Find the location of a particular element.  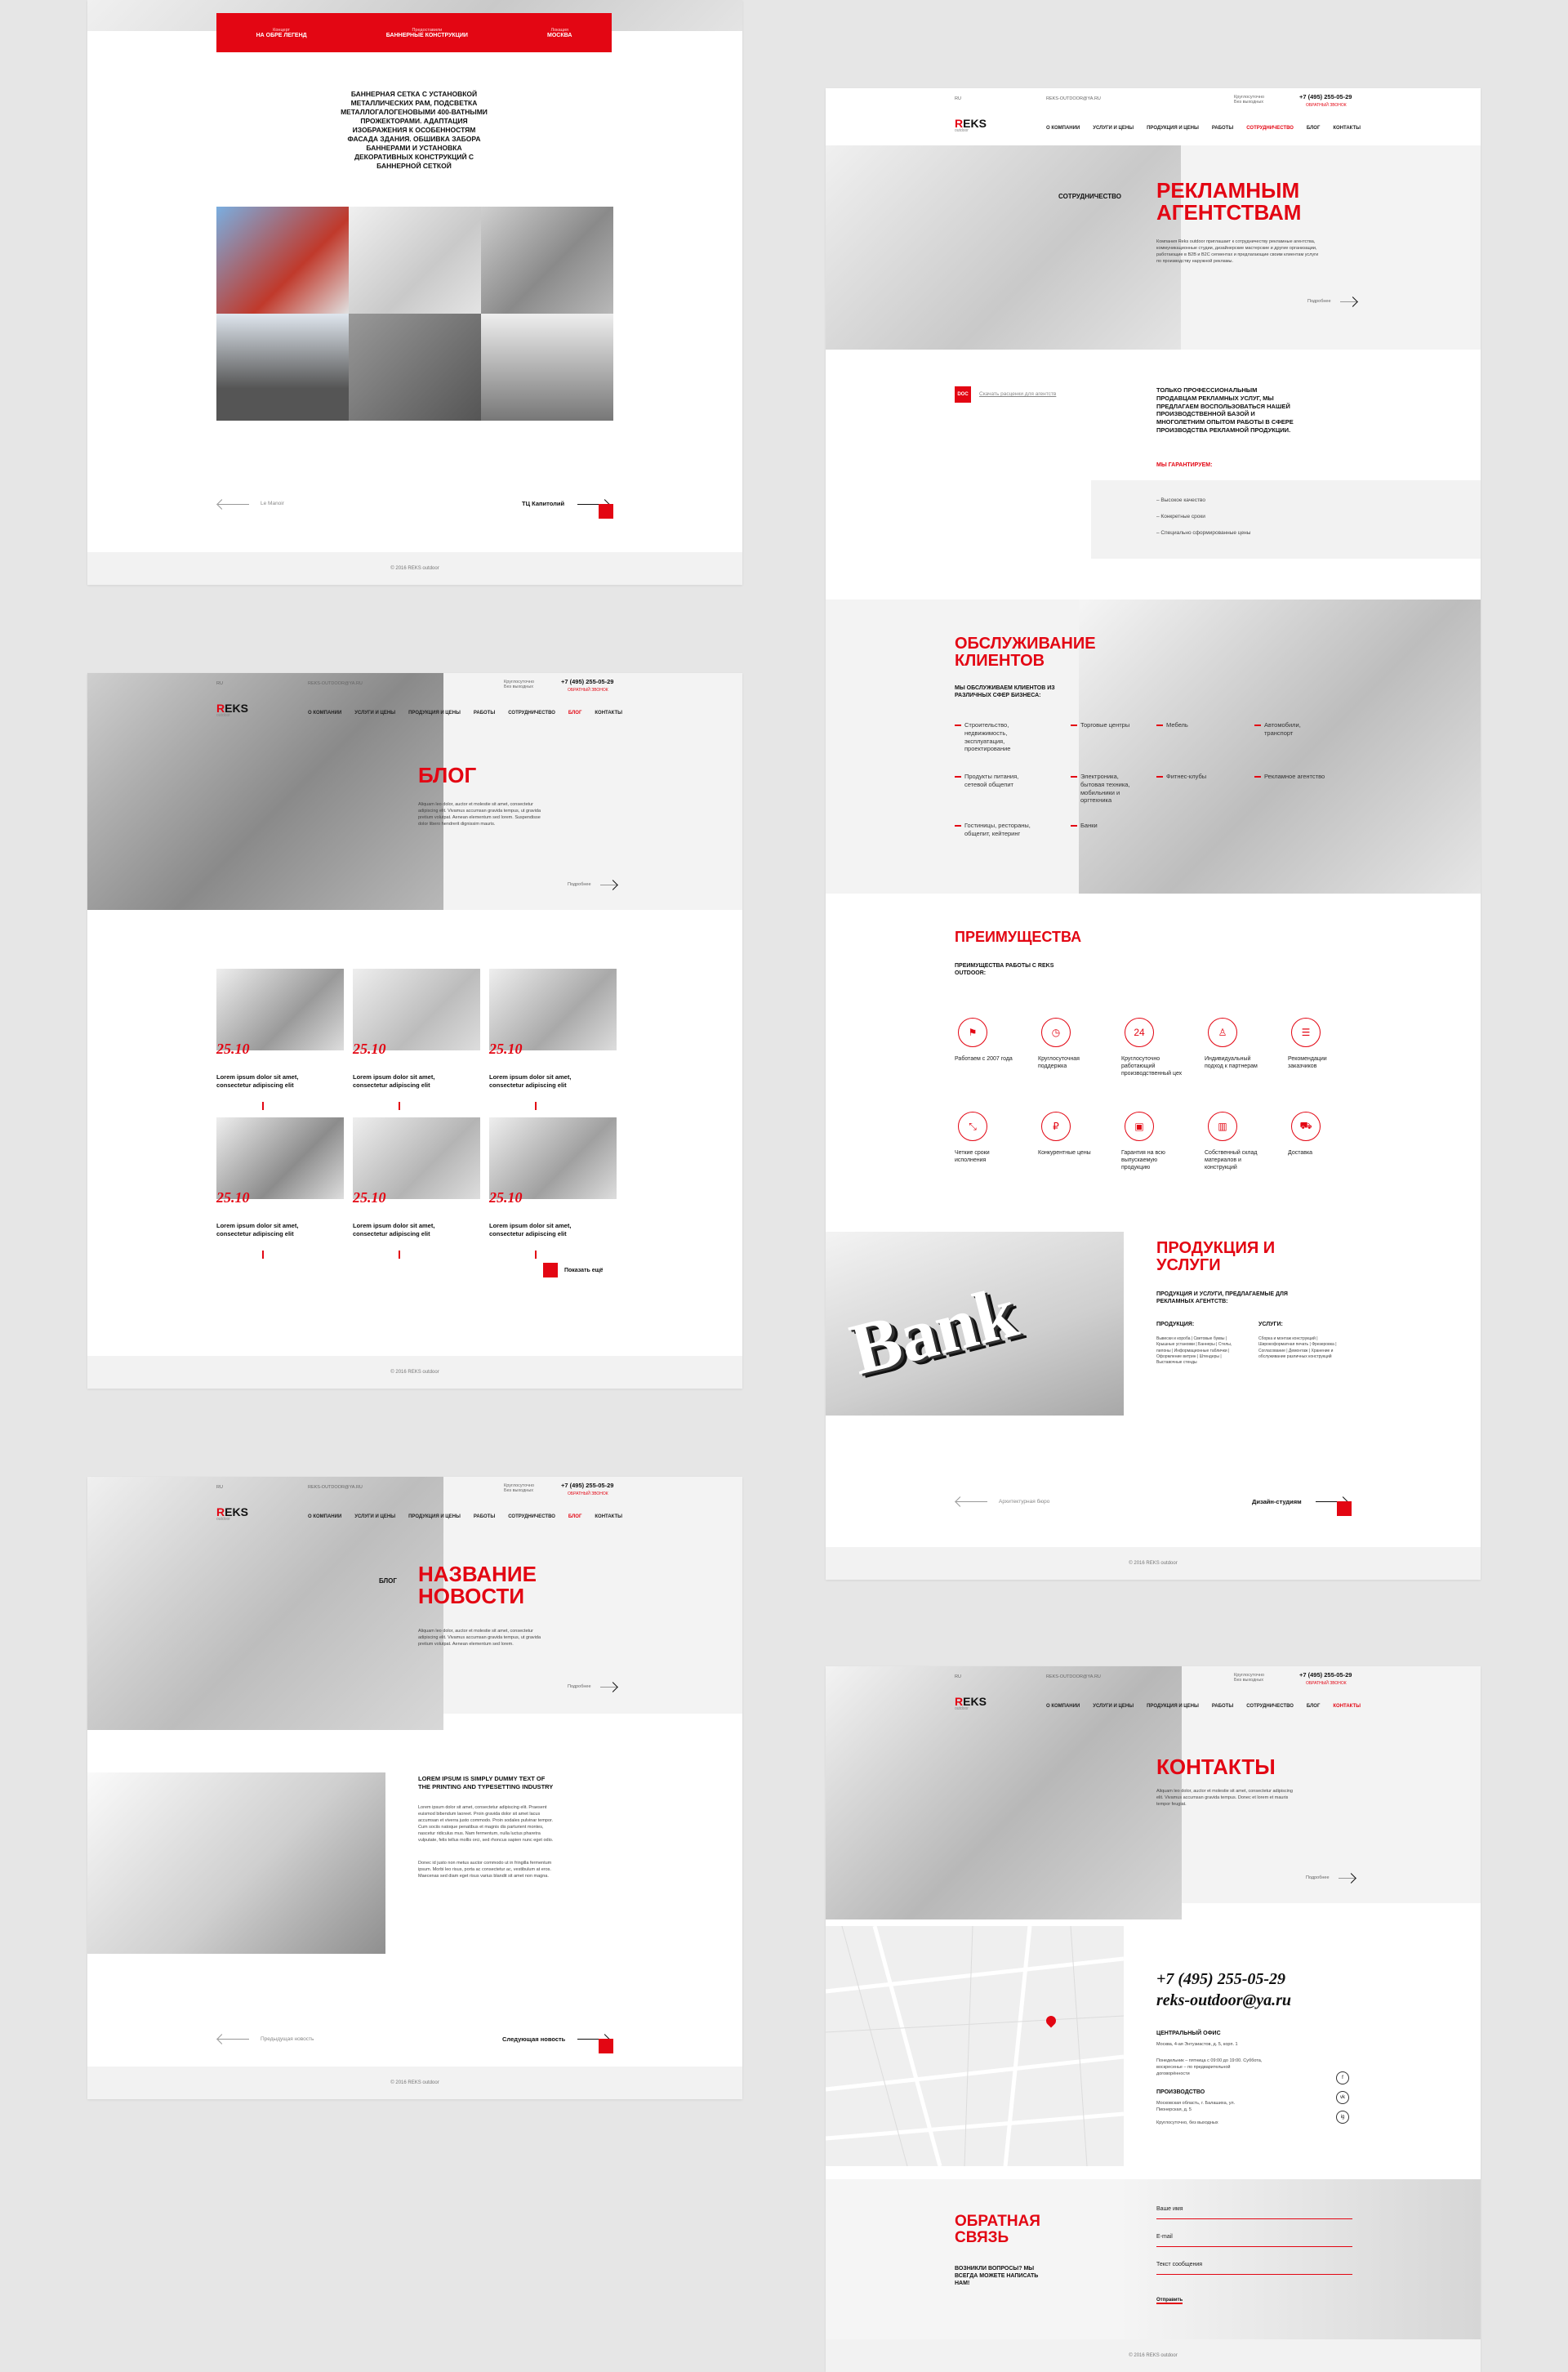

name-field: Ваше имя is located at coordinates (1169, 2209).